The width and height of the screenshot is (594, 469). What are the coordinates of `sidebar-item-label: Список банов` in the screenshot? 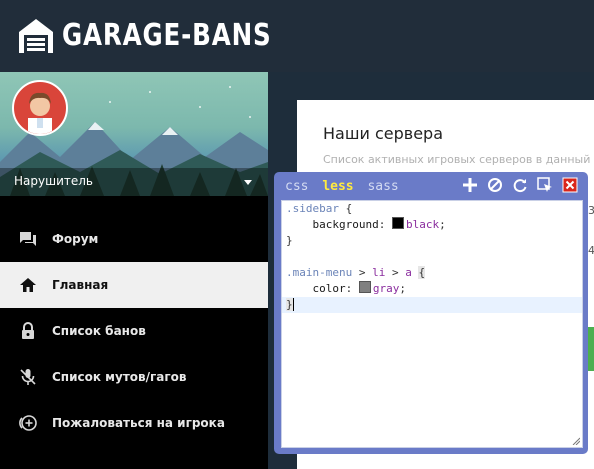 It's located at (99, 331).